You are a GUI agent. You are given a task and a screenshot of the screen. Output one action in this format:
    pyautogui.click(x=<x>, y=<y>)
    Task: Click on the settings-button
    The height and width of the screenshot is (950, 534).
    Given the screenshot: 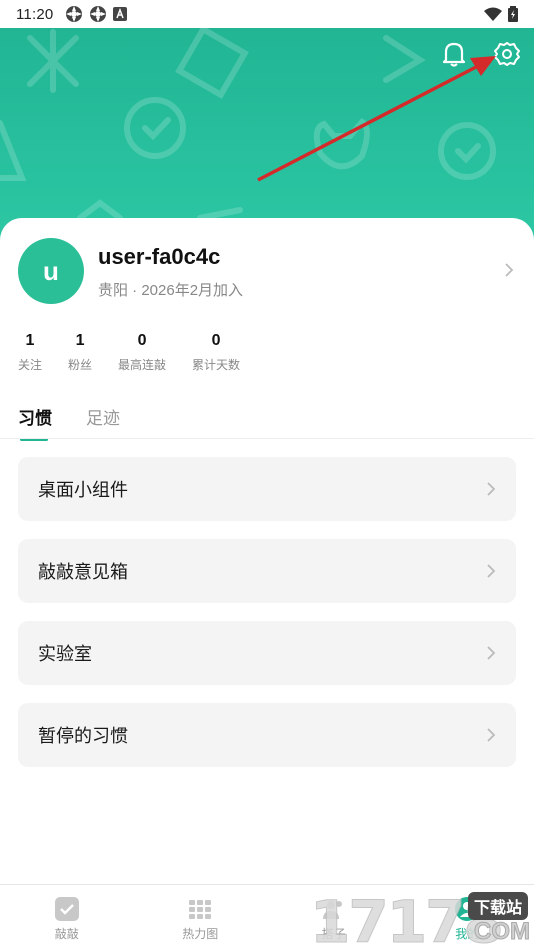 What is the action you would take?
    pyautogui.click(x=507, y=54)
    